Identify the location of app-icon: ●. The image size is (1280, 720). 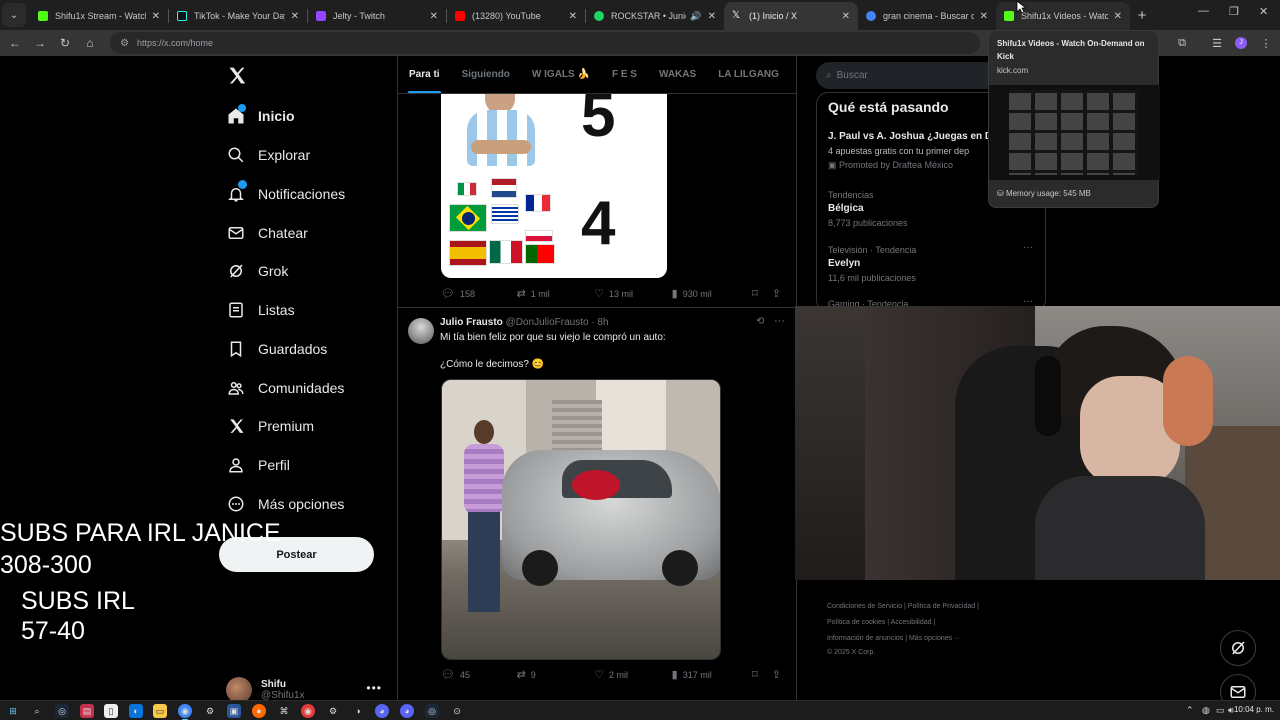
(259, 711).